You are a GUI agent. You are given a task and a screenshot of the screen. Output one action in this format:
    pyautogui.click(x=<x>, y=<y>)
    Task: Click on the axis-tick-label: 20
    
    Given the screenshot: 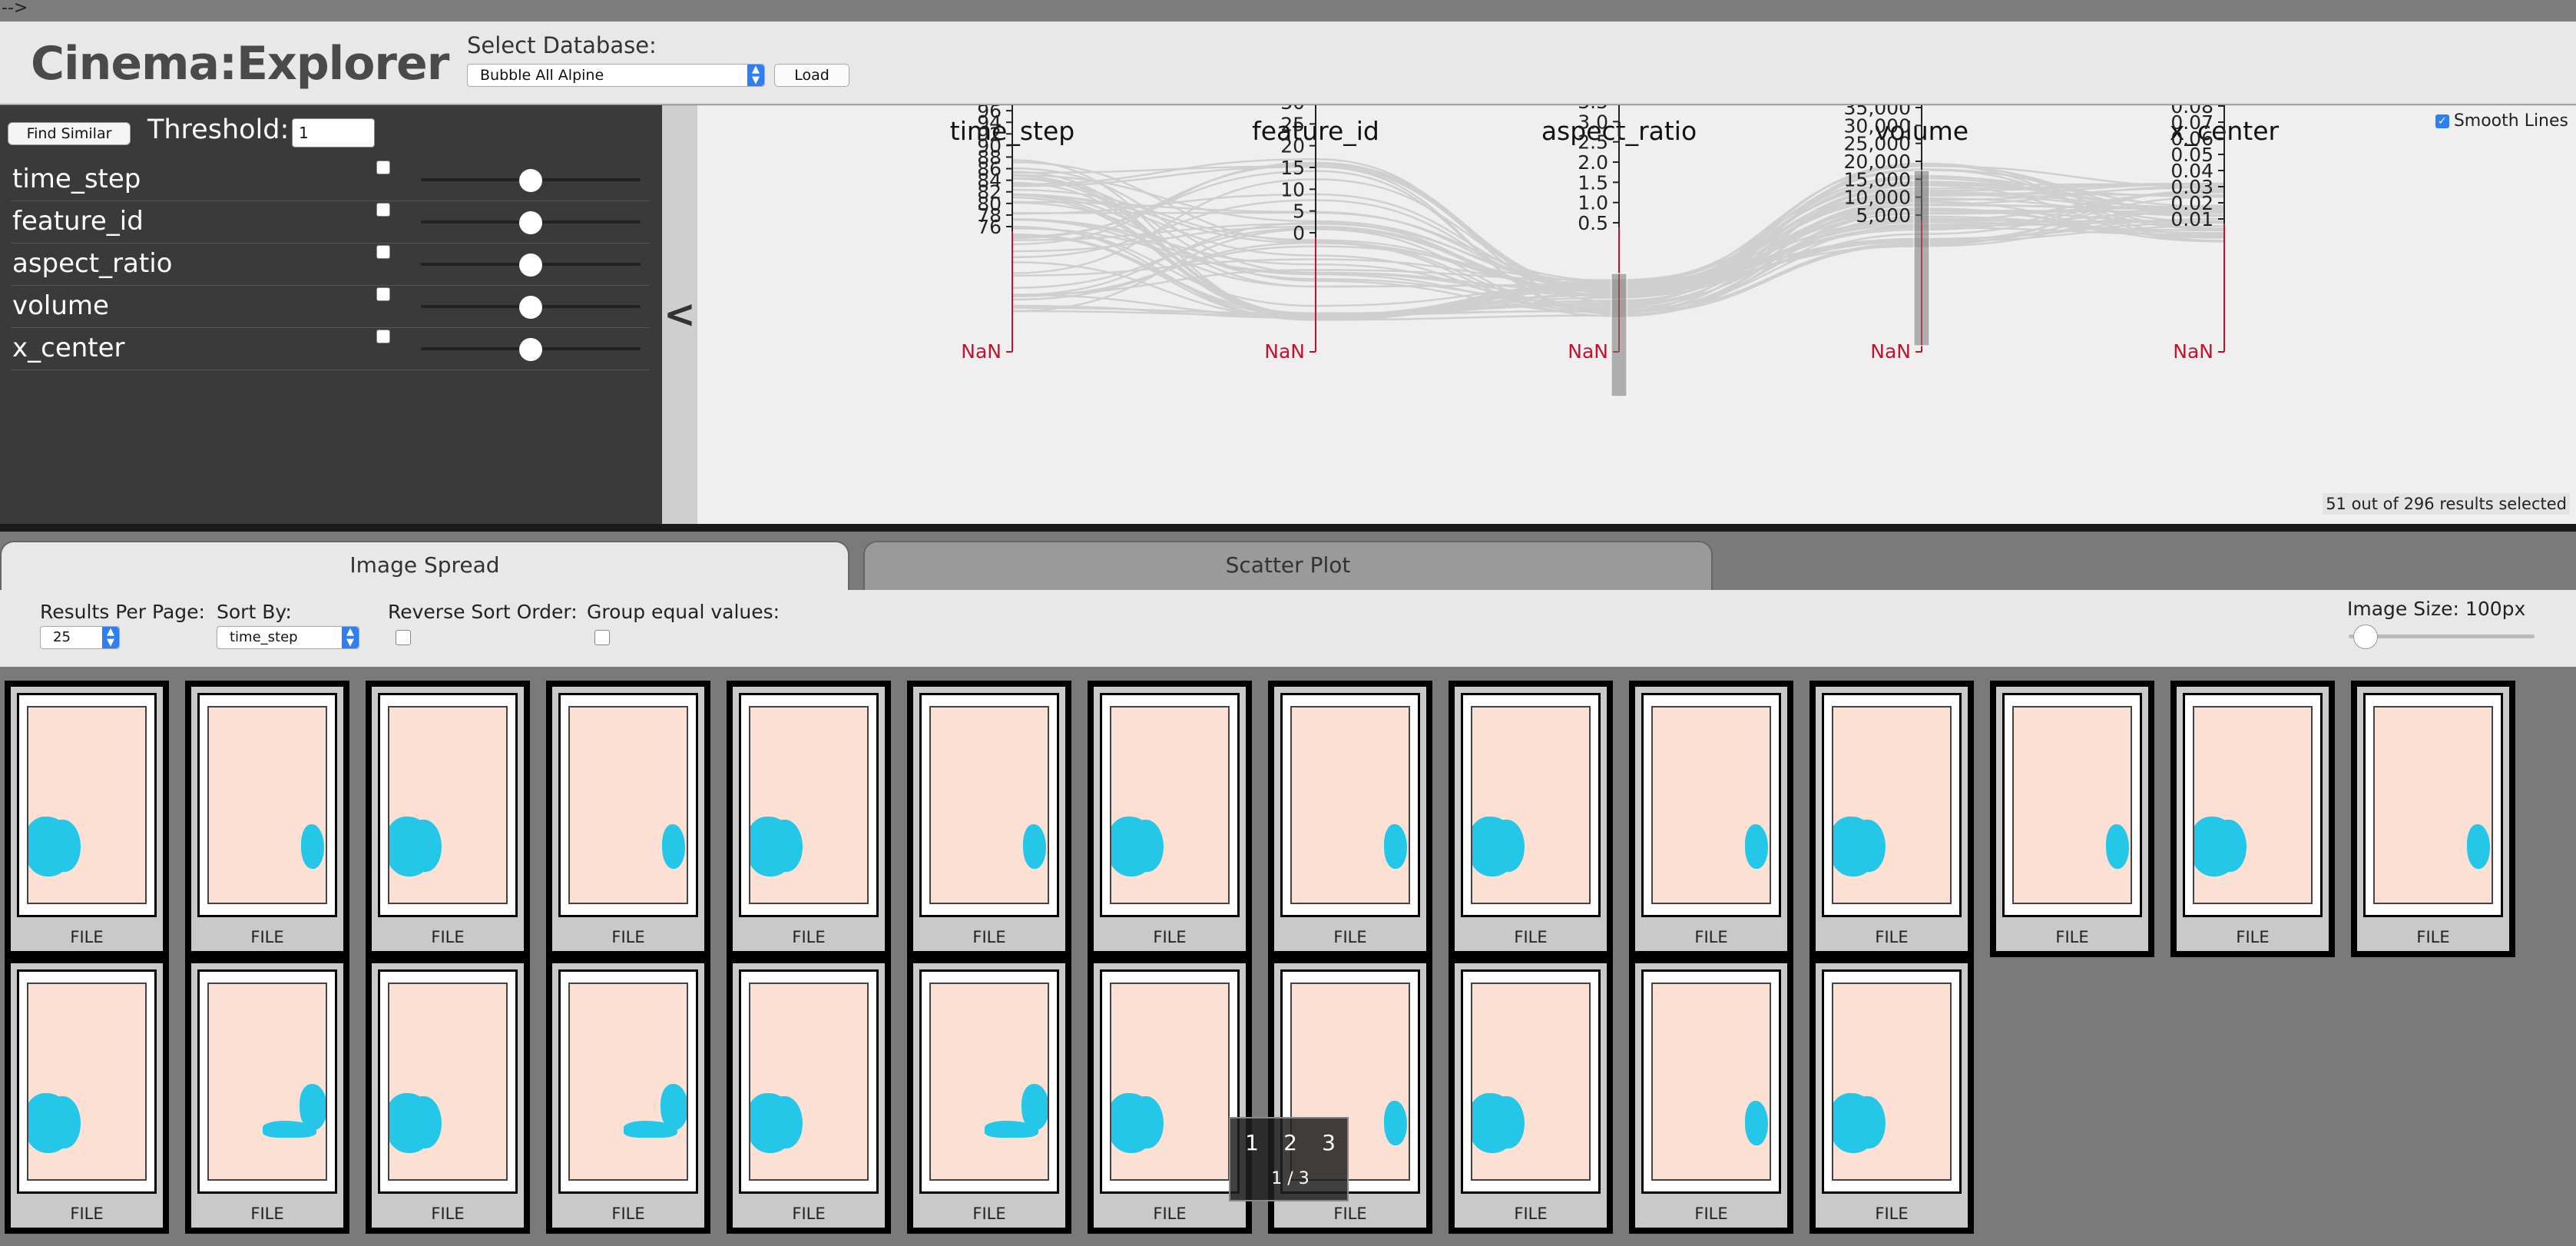 What is the action you would take?
    pyautogui.click(x=1292, y=146)
    